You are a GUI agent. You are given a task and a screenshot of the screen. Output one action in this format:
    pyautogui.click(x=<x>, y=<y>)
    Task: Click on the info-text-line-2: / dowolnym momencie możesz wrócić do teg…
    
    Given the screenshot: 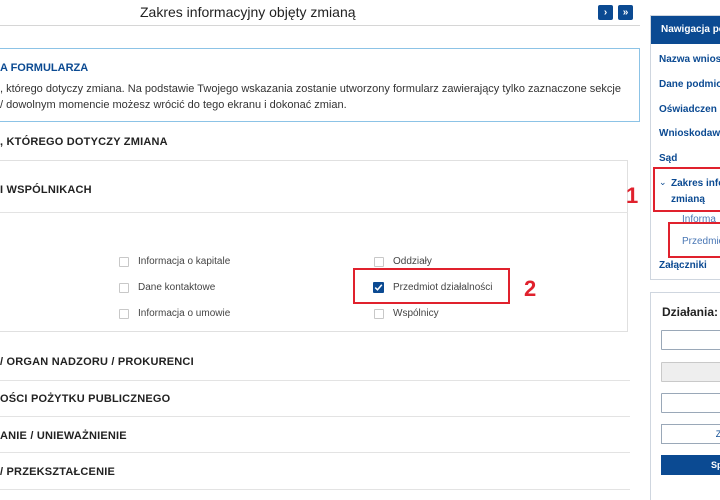 What is the action you would take?
    pyautogui.click(x=173, y=105)
    